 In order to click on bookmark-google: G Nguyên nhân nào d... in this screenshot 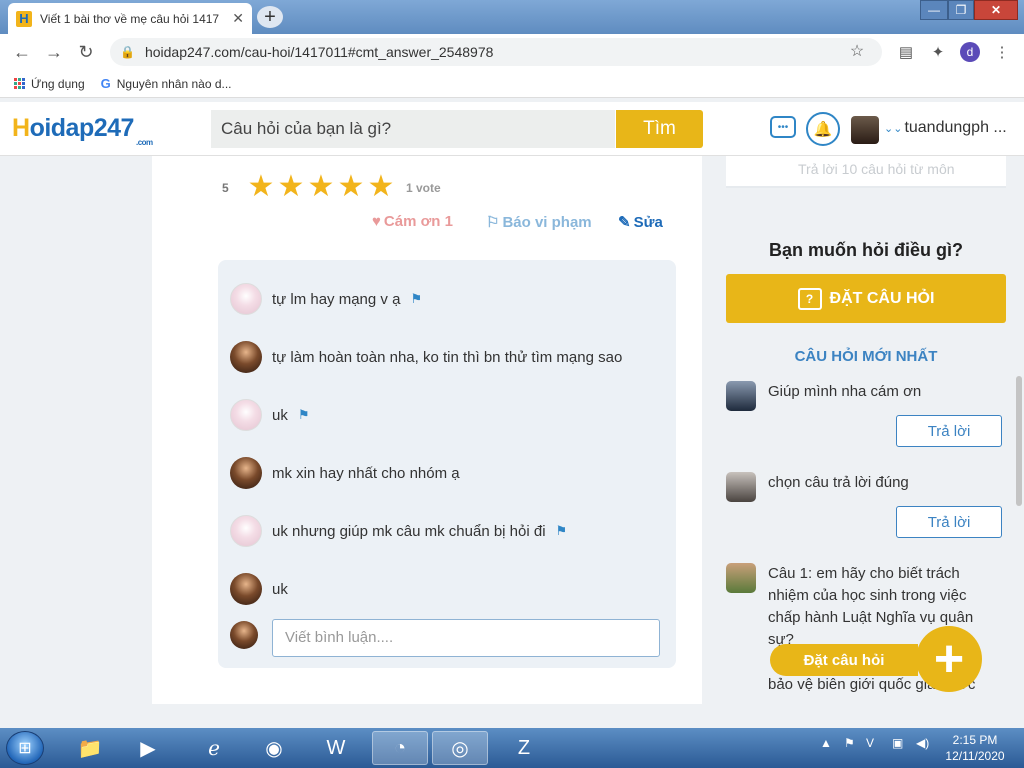, I will do `click(166, 83)`.